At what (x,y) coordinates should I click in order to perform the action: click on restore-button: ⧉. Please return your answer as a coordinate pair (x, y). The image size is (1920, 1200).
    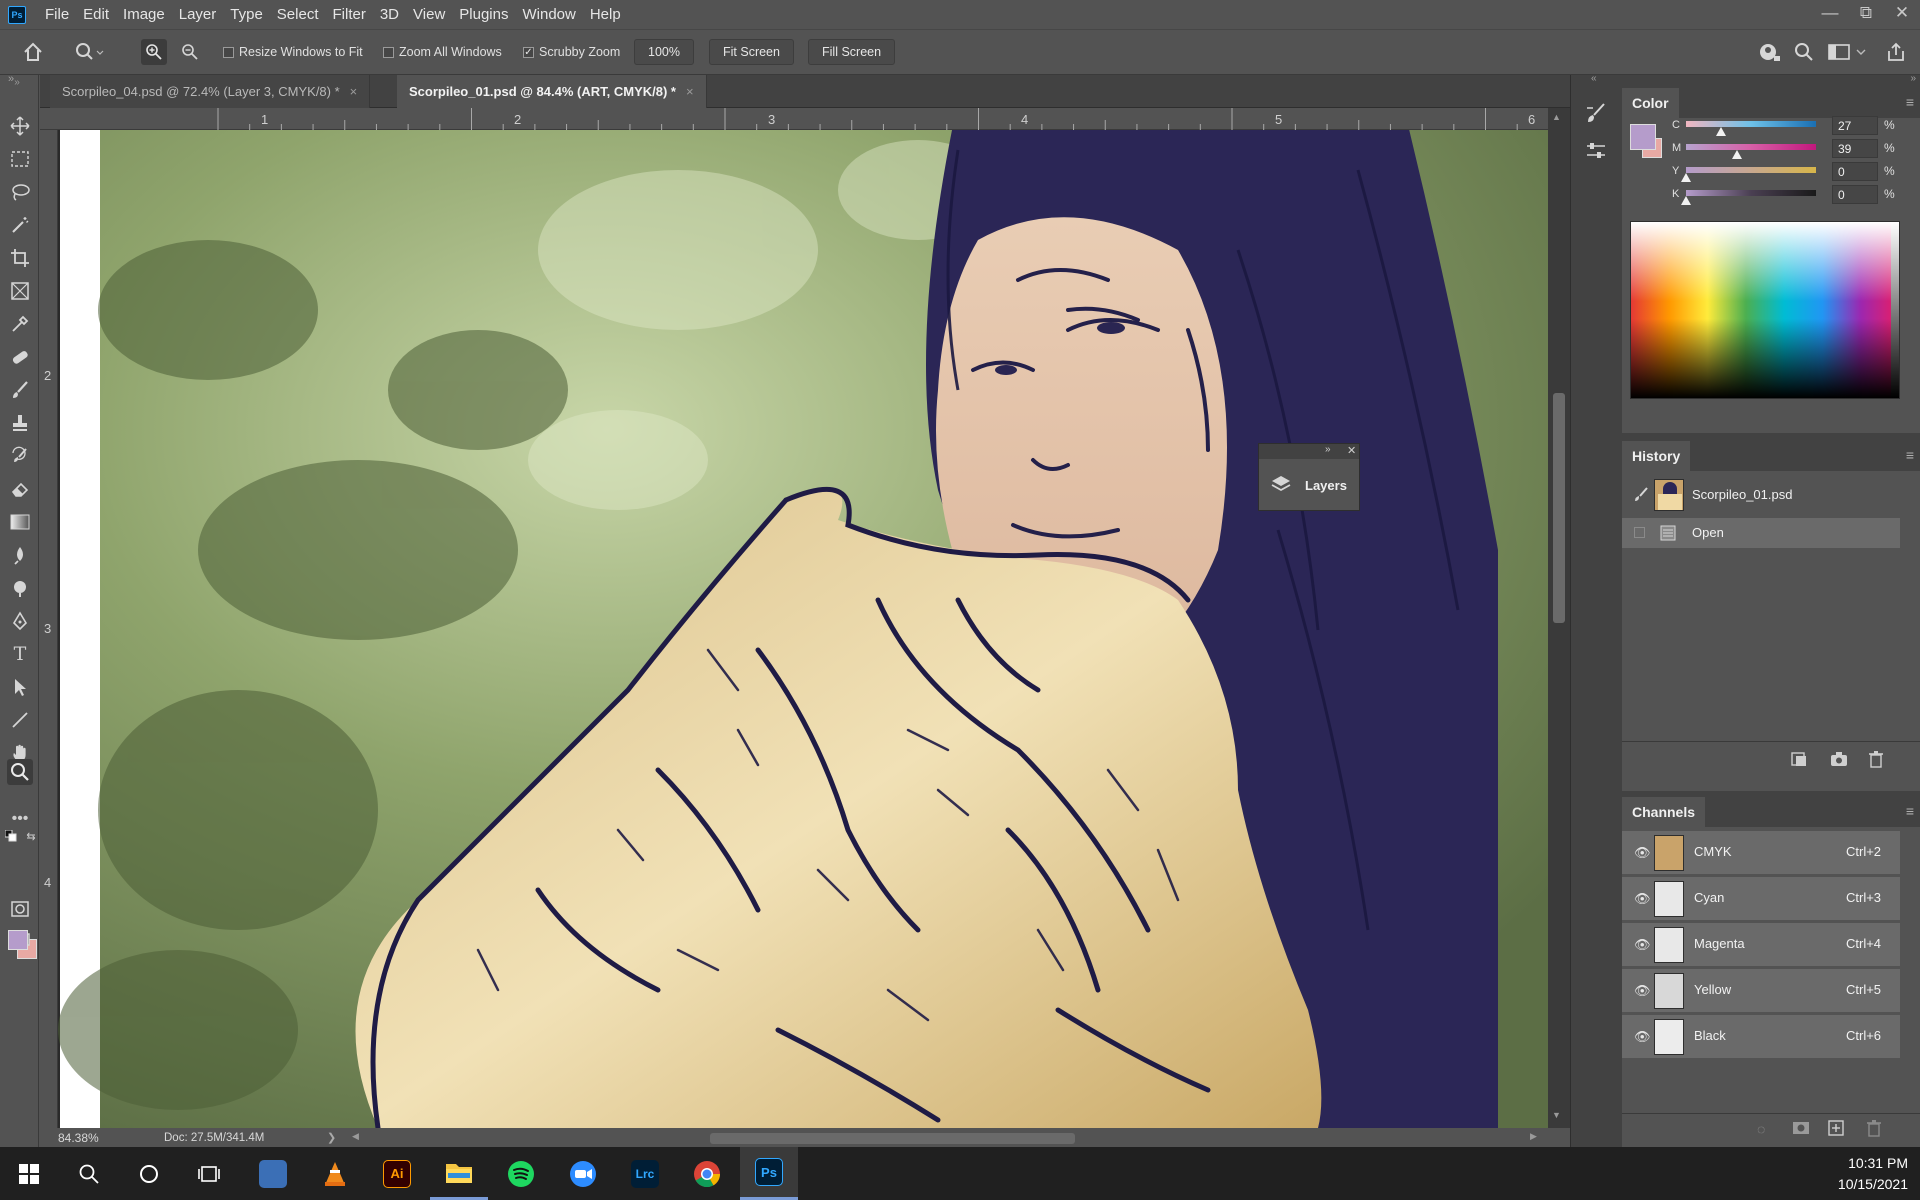
    Looking at the image, I should click on (1866, 14).